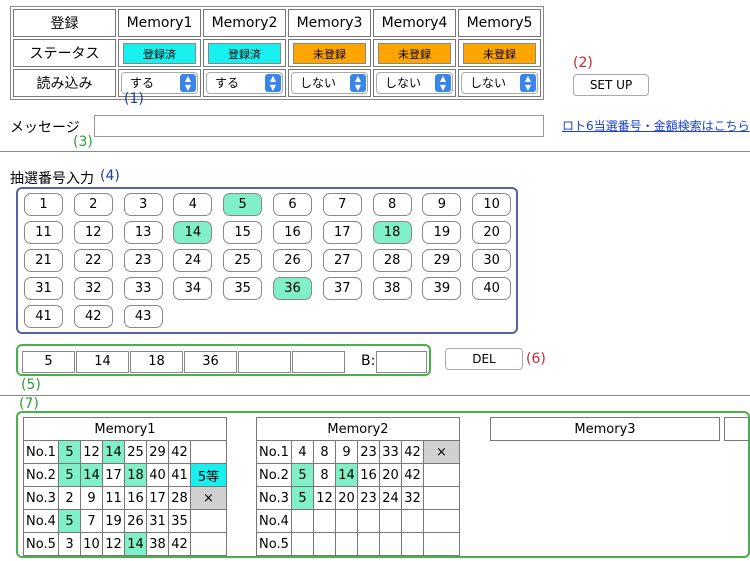 The width and height of the screenshot is (750, 561). I want to click on row-label: No.4, so click(41, 521).